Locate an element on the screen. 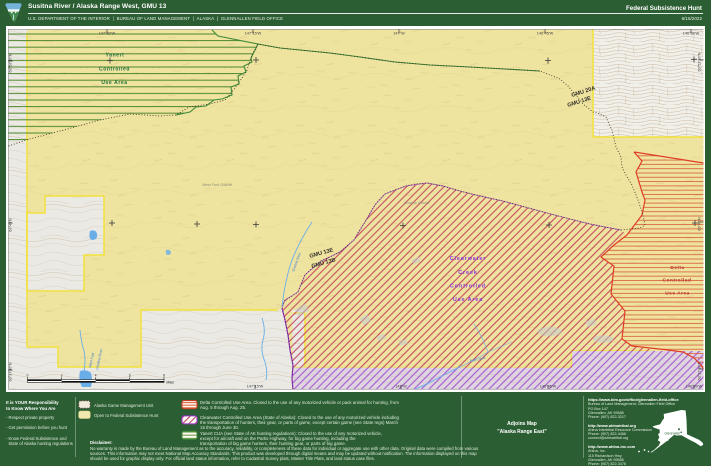 This screenshot has width=711, height=466. svg-text: 147°30'W is located at coordinates (107, 34).